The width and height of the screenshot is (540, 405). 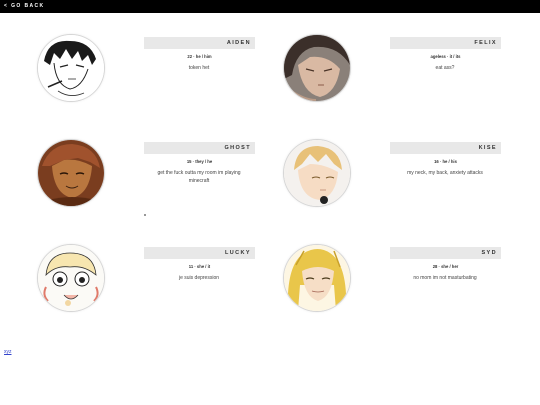 I want to click on profile-card-lucky: LUCKY 11 · she / it je suis depression, so click(x=148, y=285).